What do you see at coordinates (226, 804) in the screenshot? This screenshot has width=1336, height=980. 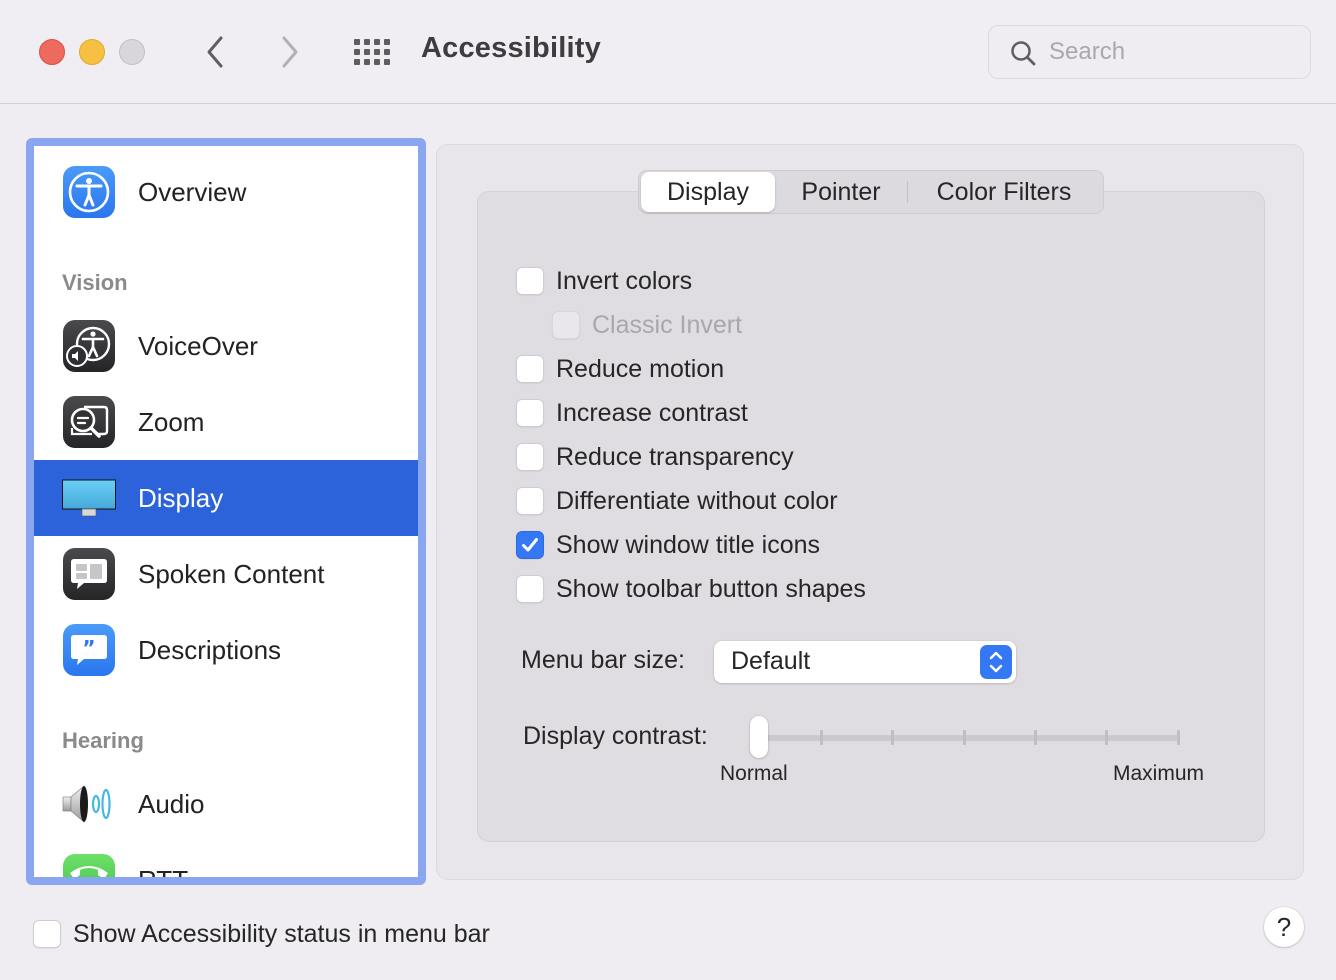 I see `sidebar-item-audio: Audio` at bounding box center [226, 804].